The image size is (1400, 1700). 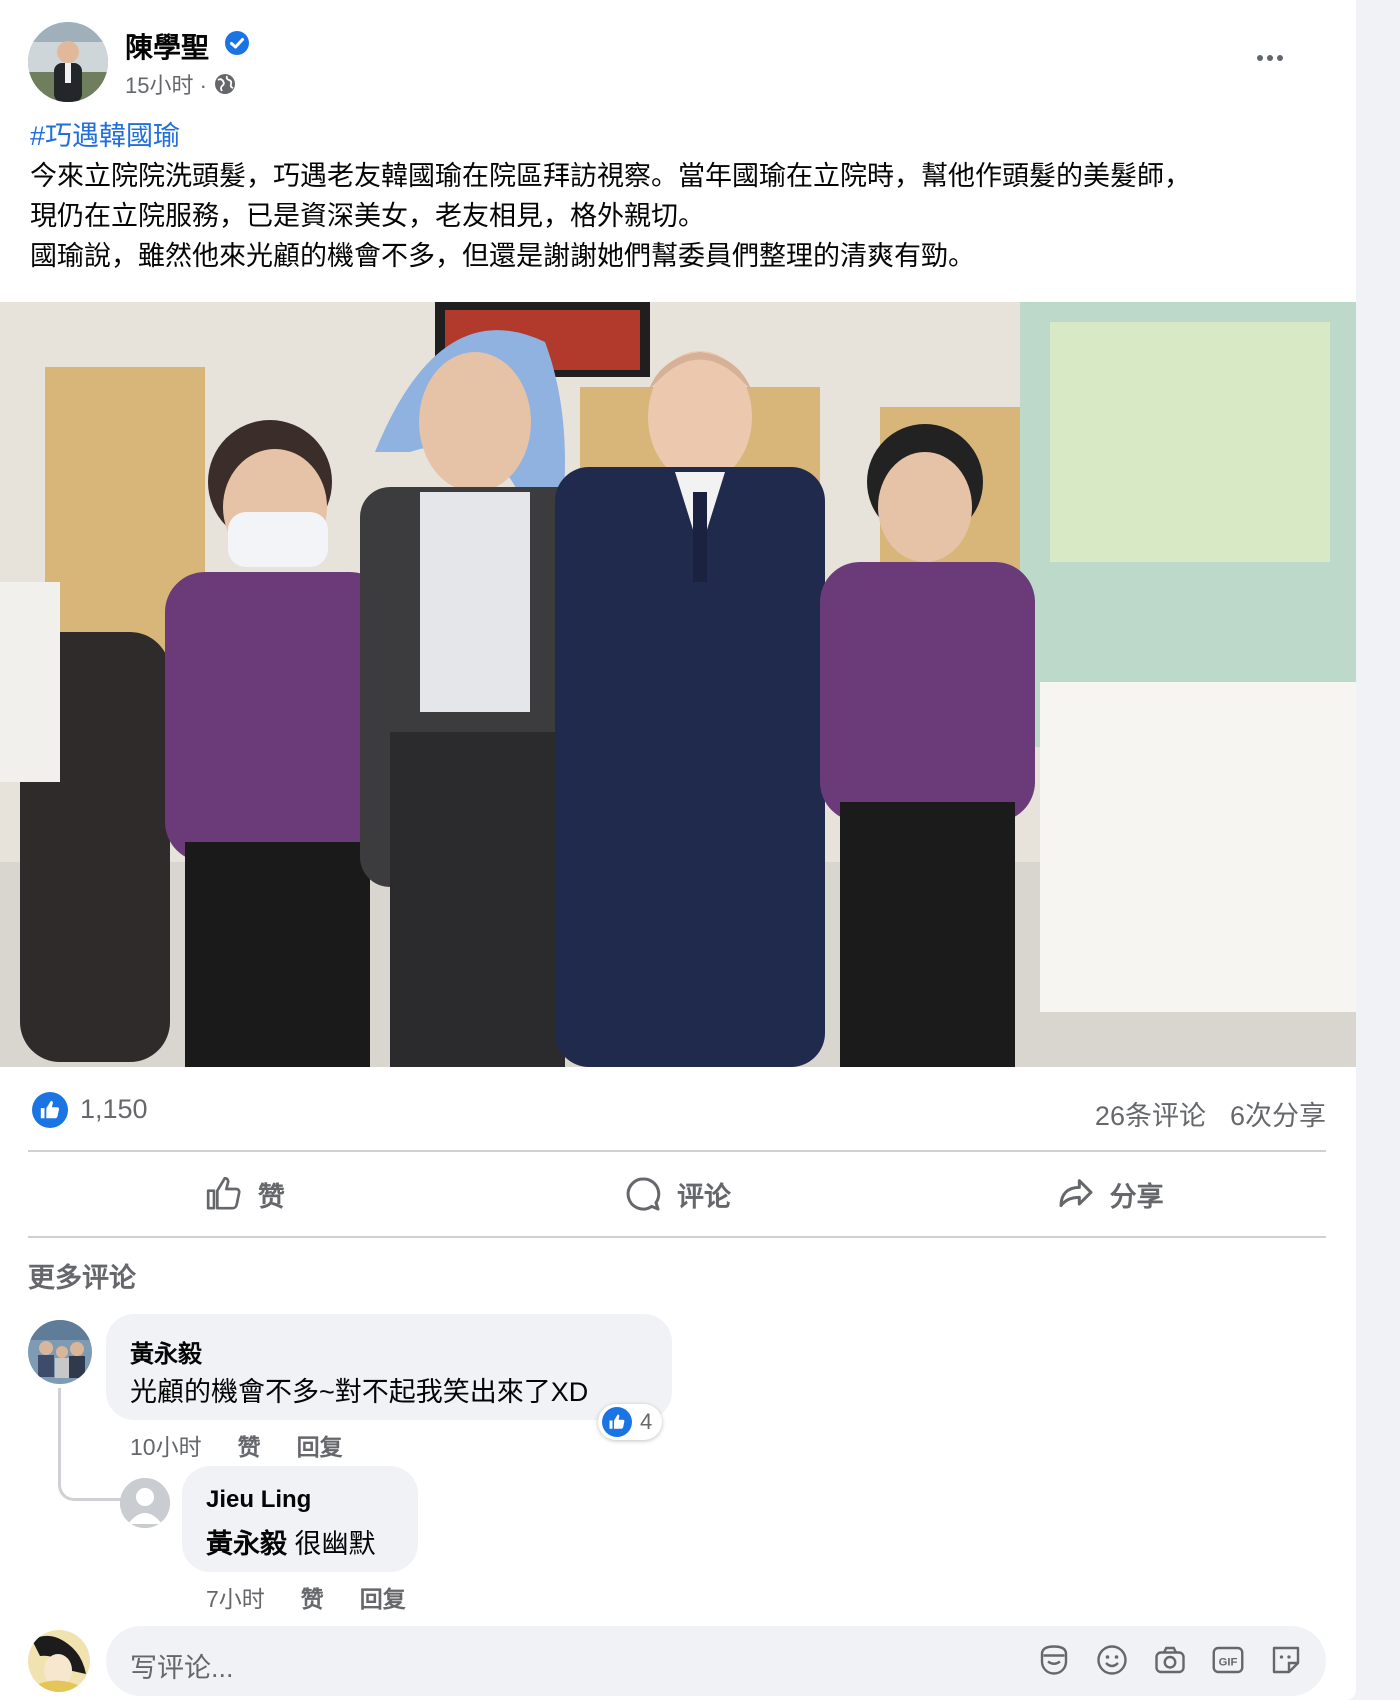 What do you see at coordinates (678, 1110) in the screenshot?
I see `reaction-stats: 1,150 26条评论 6次分享` at bounding box center [678, 1110].